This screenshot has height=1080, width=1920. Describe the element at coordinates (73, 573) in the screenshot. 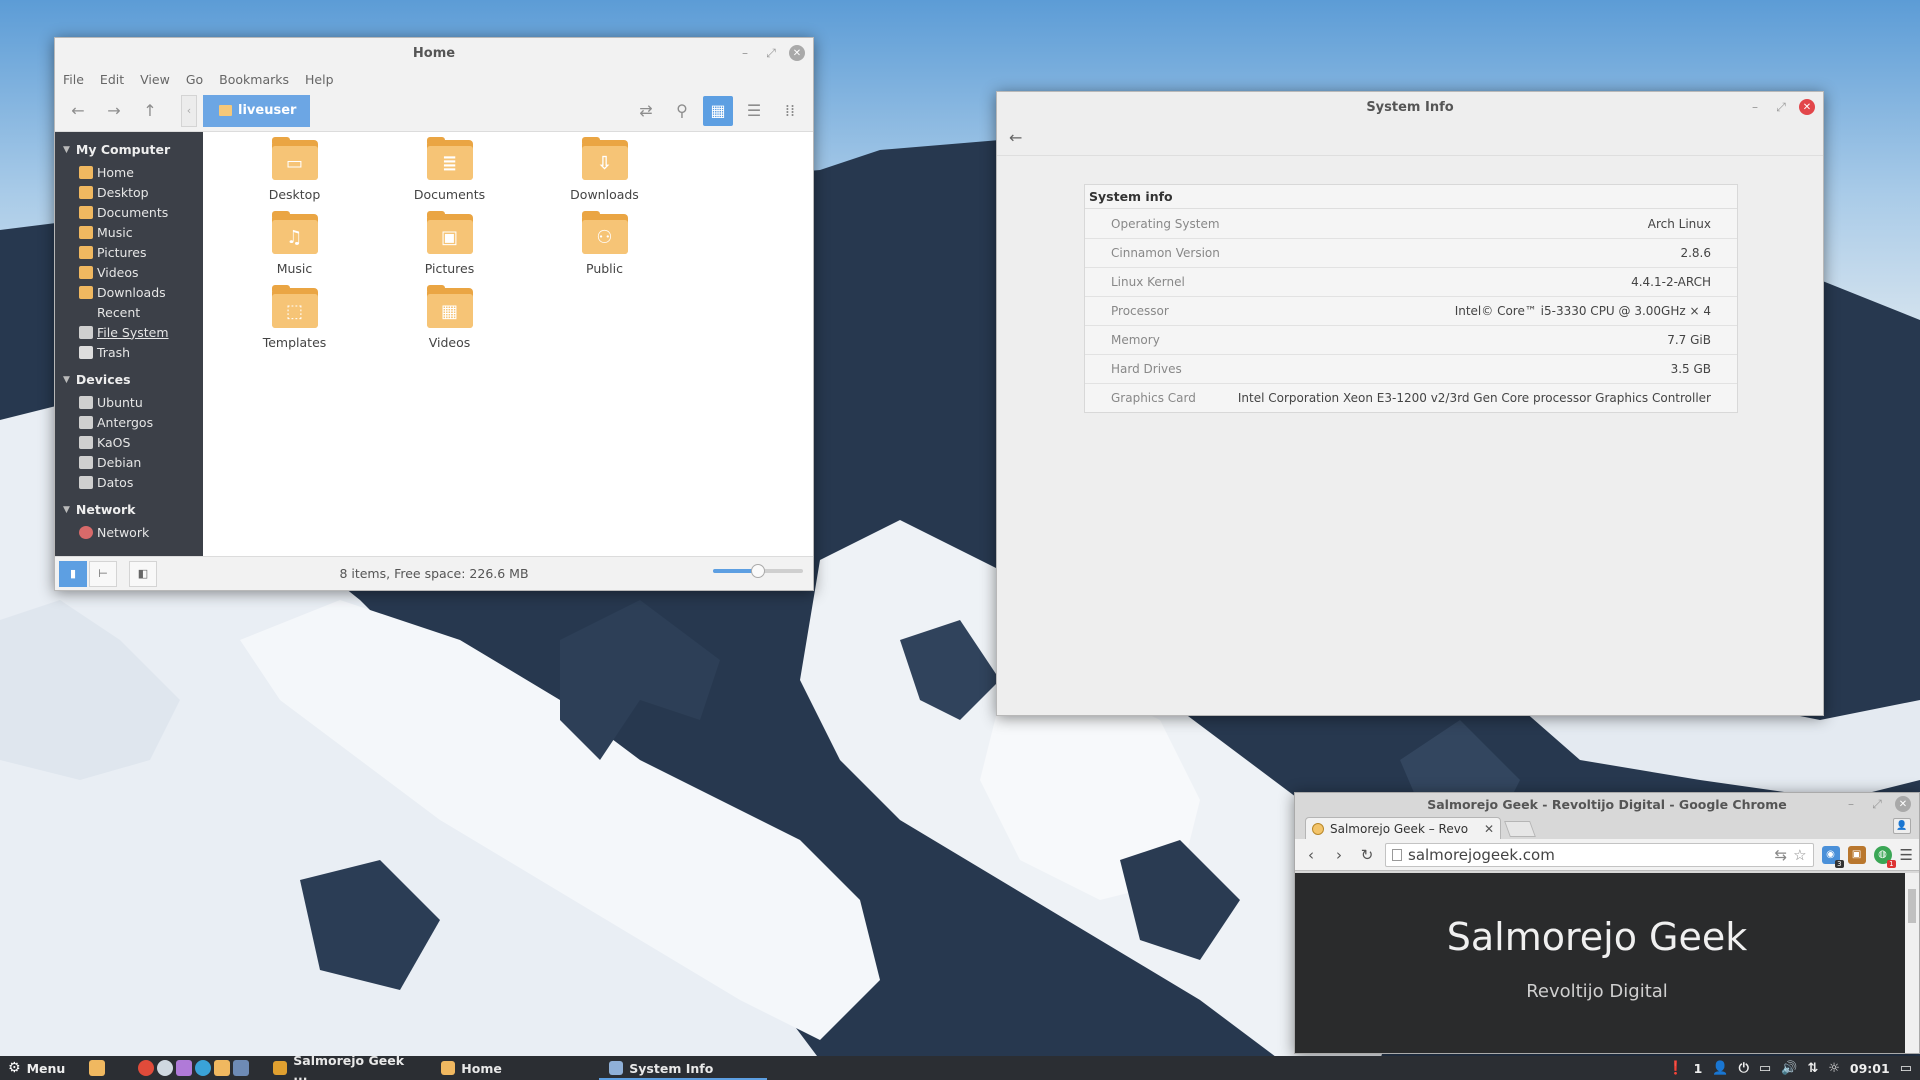

I see `show-places-button: ▮` at that location.